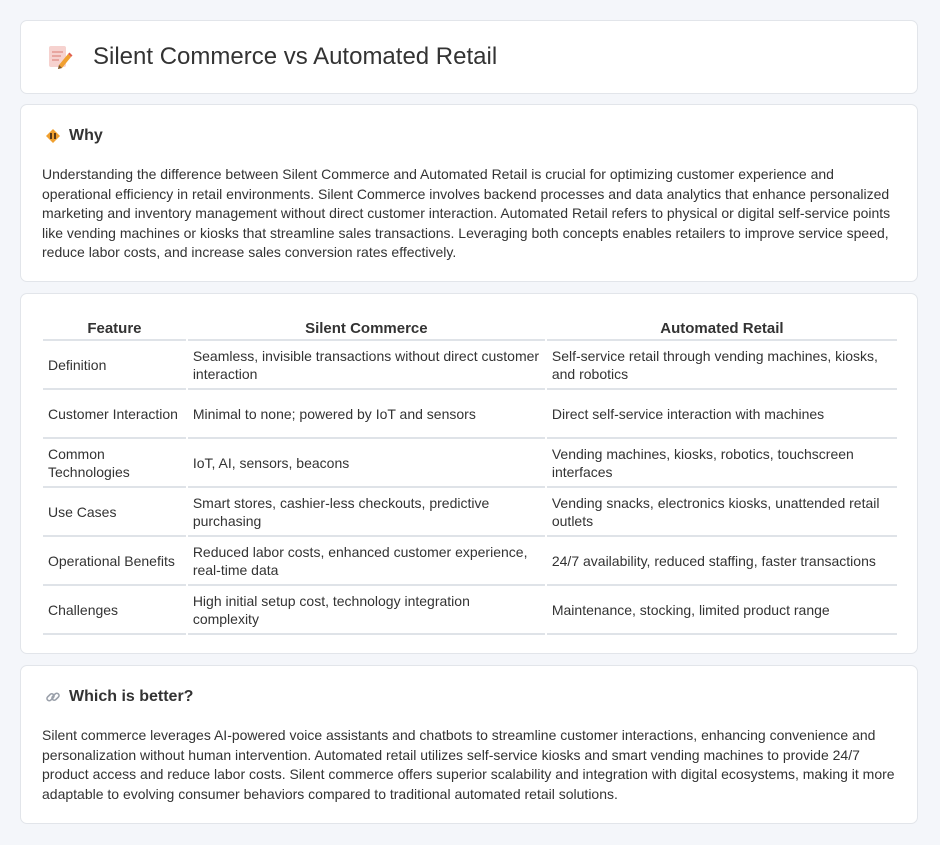 The height and width of the screenshot is (845, 940). I want to click on link-icon, so click(53, 697).